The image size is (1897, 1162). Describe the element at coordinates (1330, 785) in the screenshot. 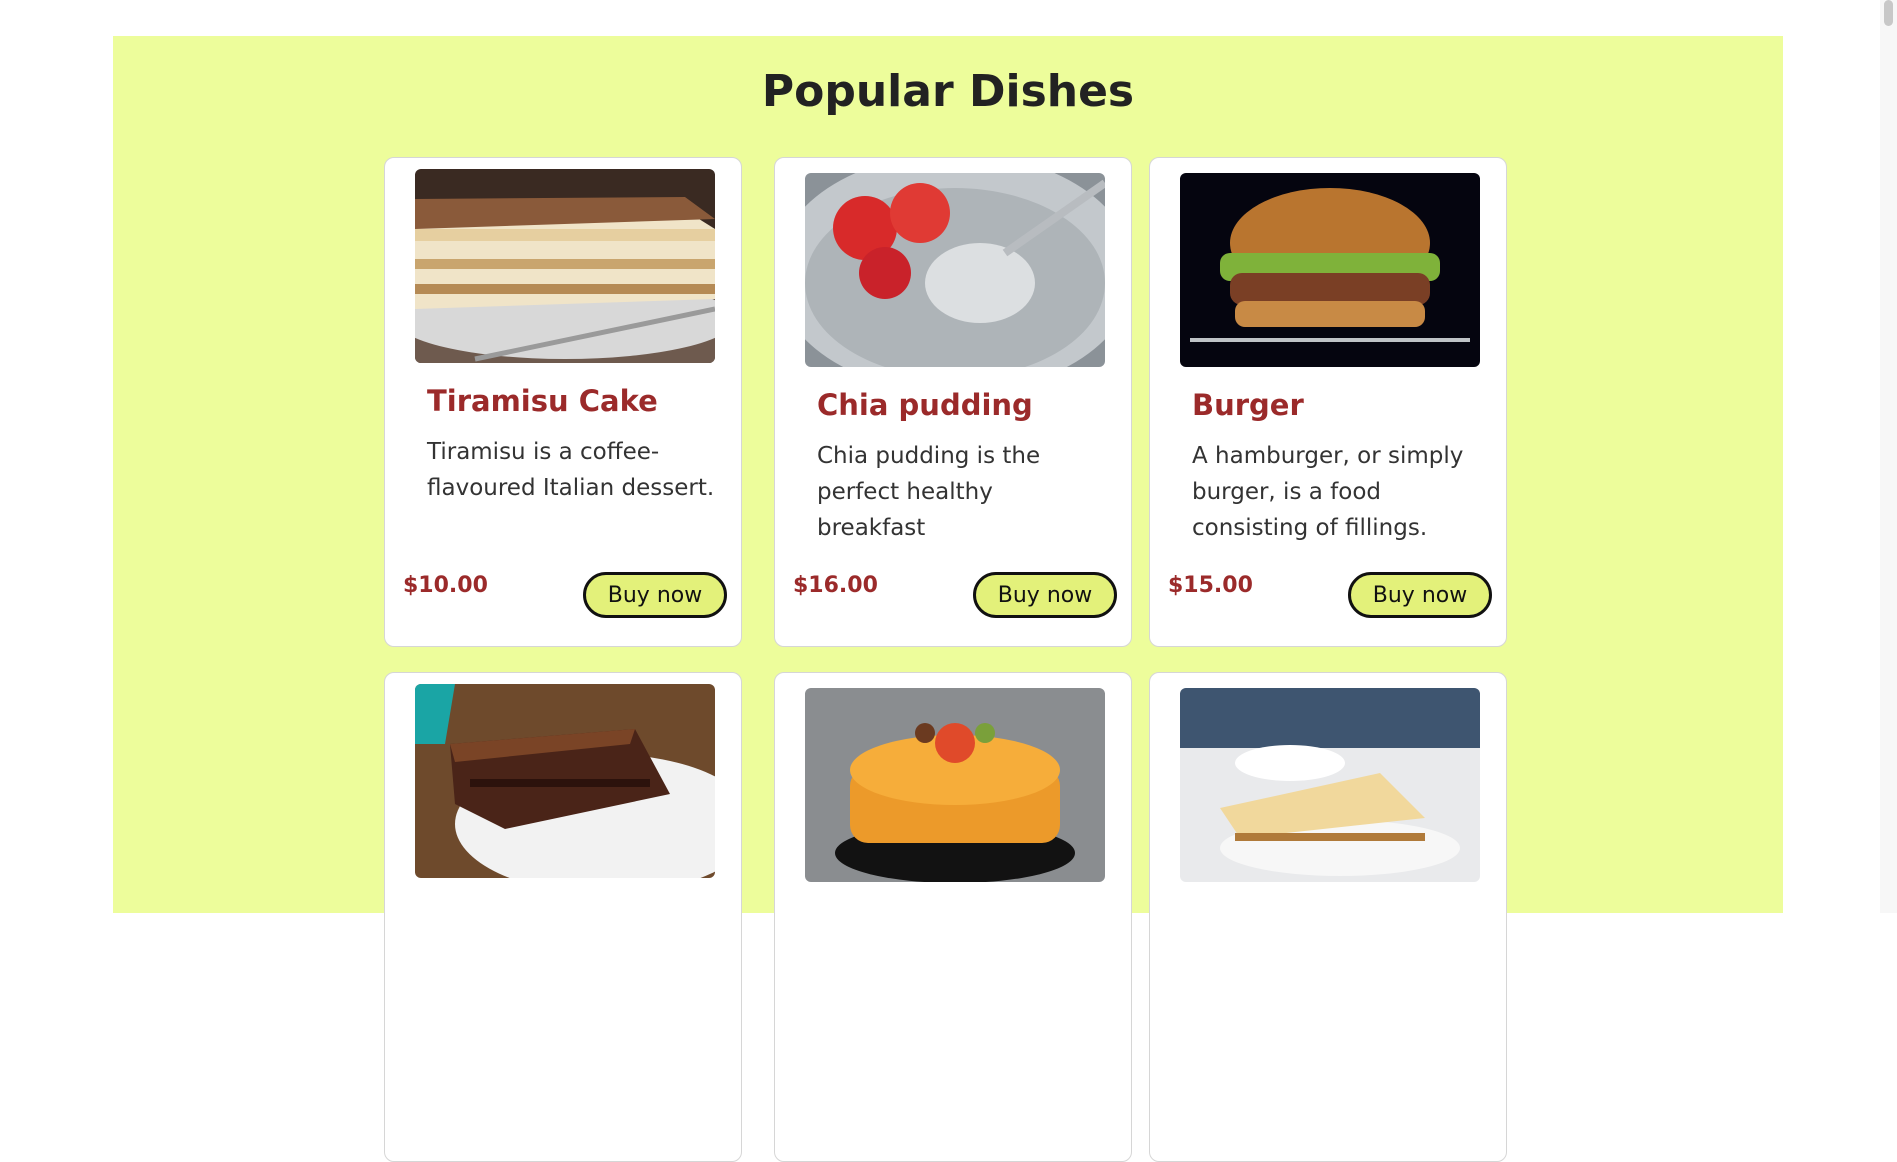

I see `cheesecake-image` at that location.